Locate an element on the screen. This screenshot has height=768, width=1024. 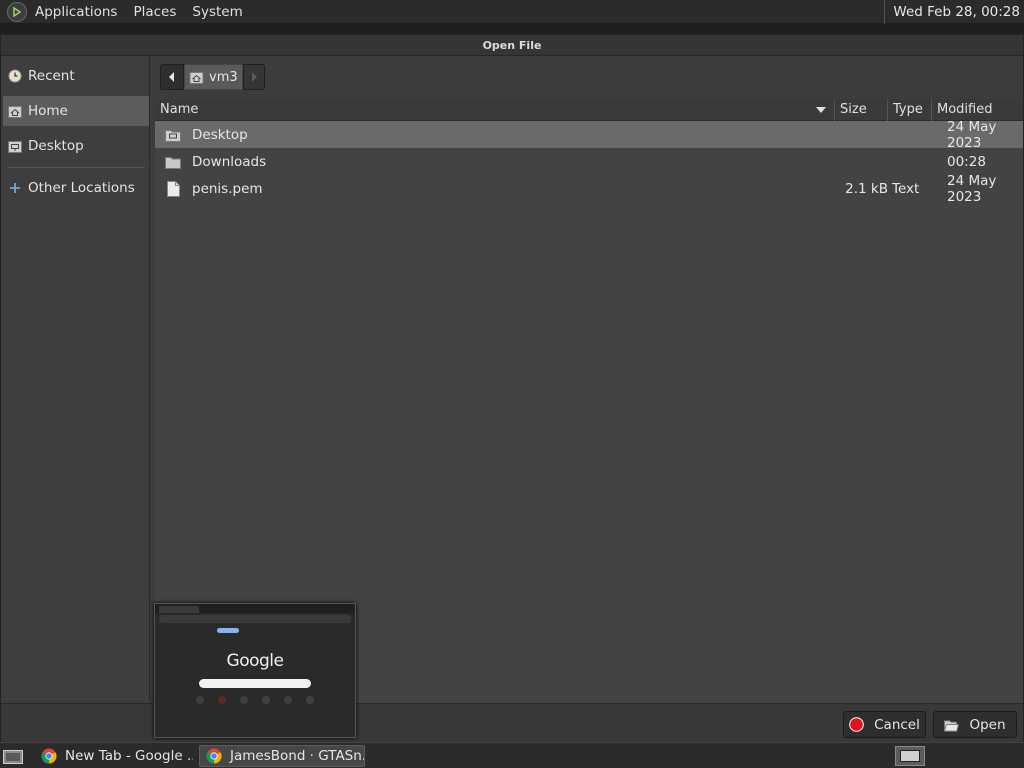
open-button: Open is located at coordinates (975, 724).